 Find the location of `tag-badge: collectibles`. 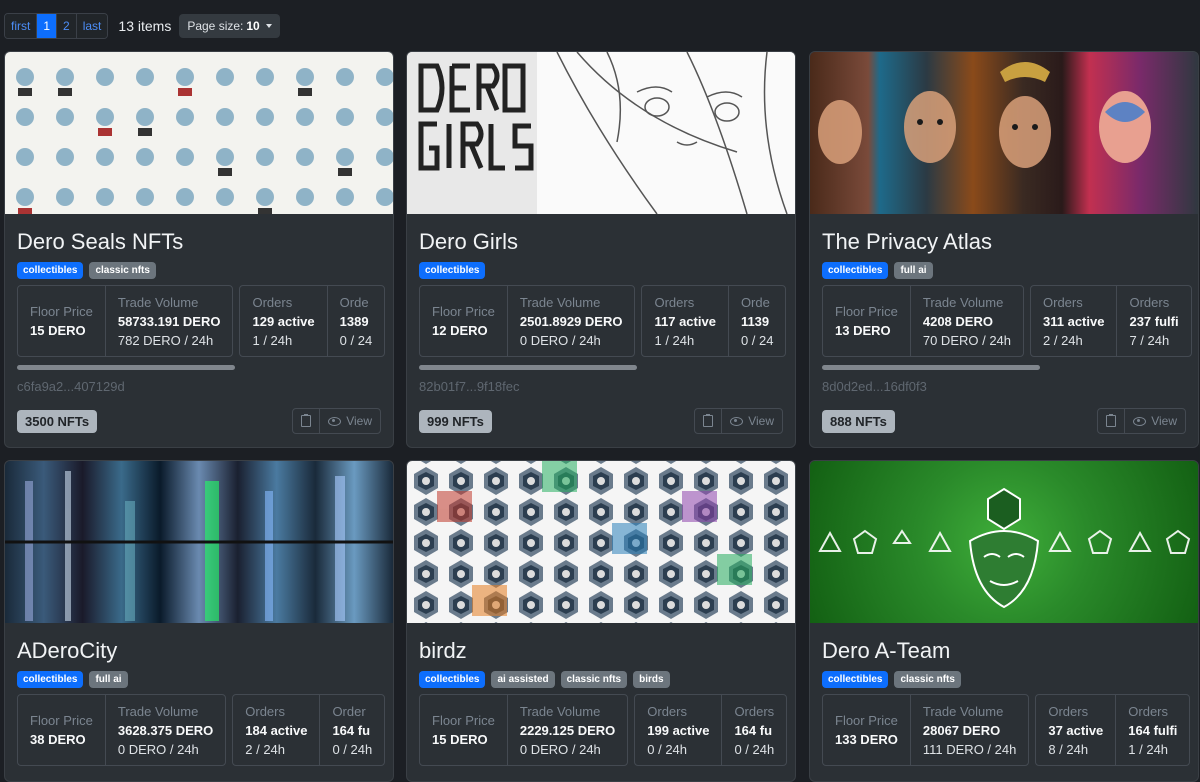

tag-badge: collectibles is located at coordinates (855, 679).